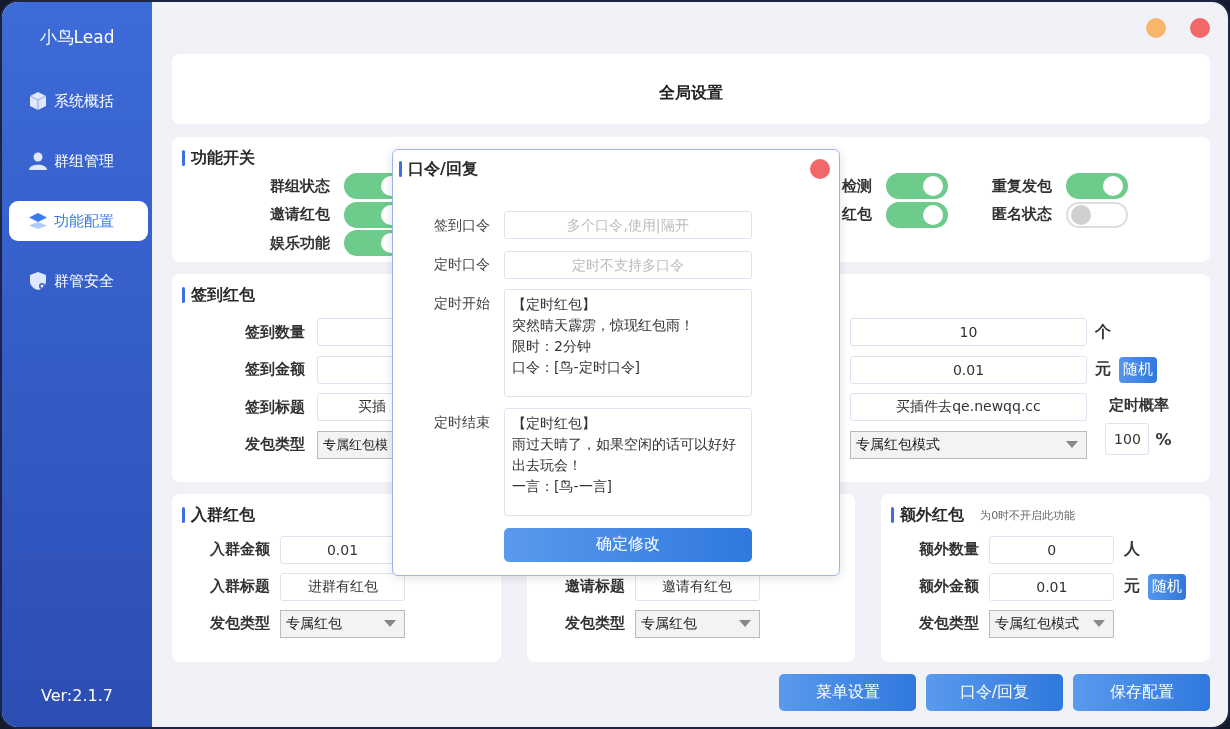  I want to click on text-line: 一言：[鸟-一言], so click(562, 486).